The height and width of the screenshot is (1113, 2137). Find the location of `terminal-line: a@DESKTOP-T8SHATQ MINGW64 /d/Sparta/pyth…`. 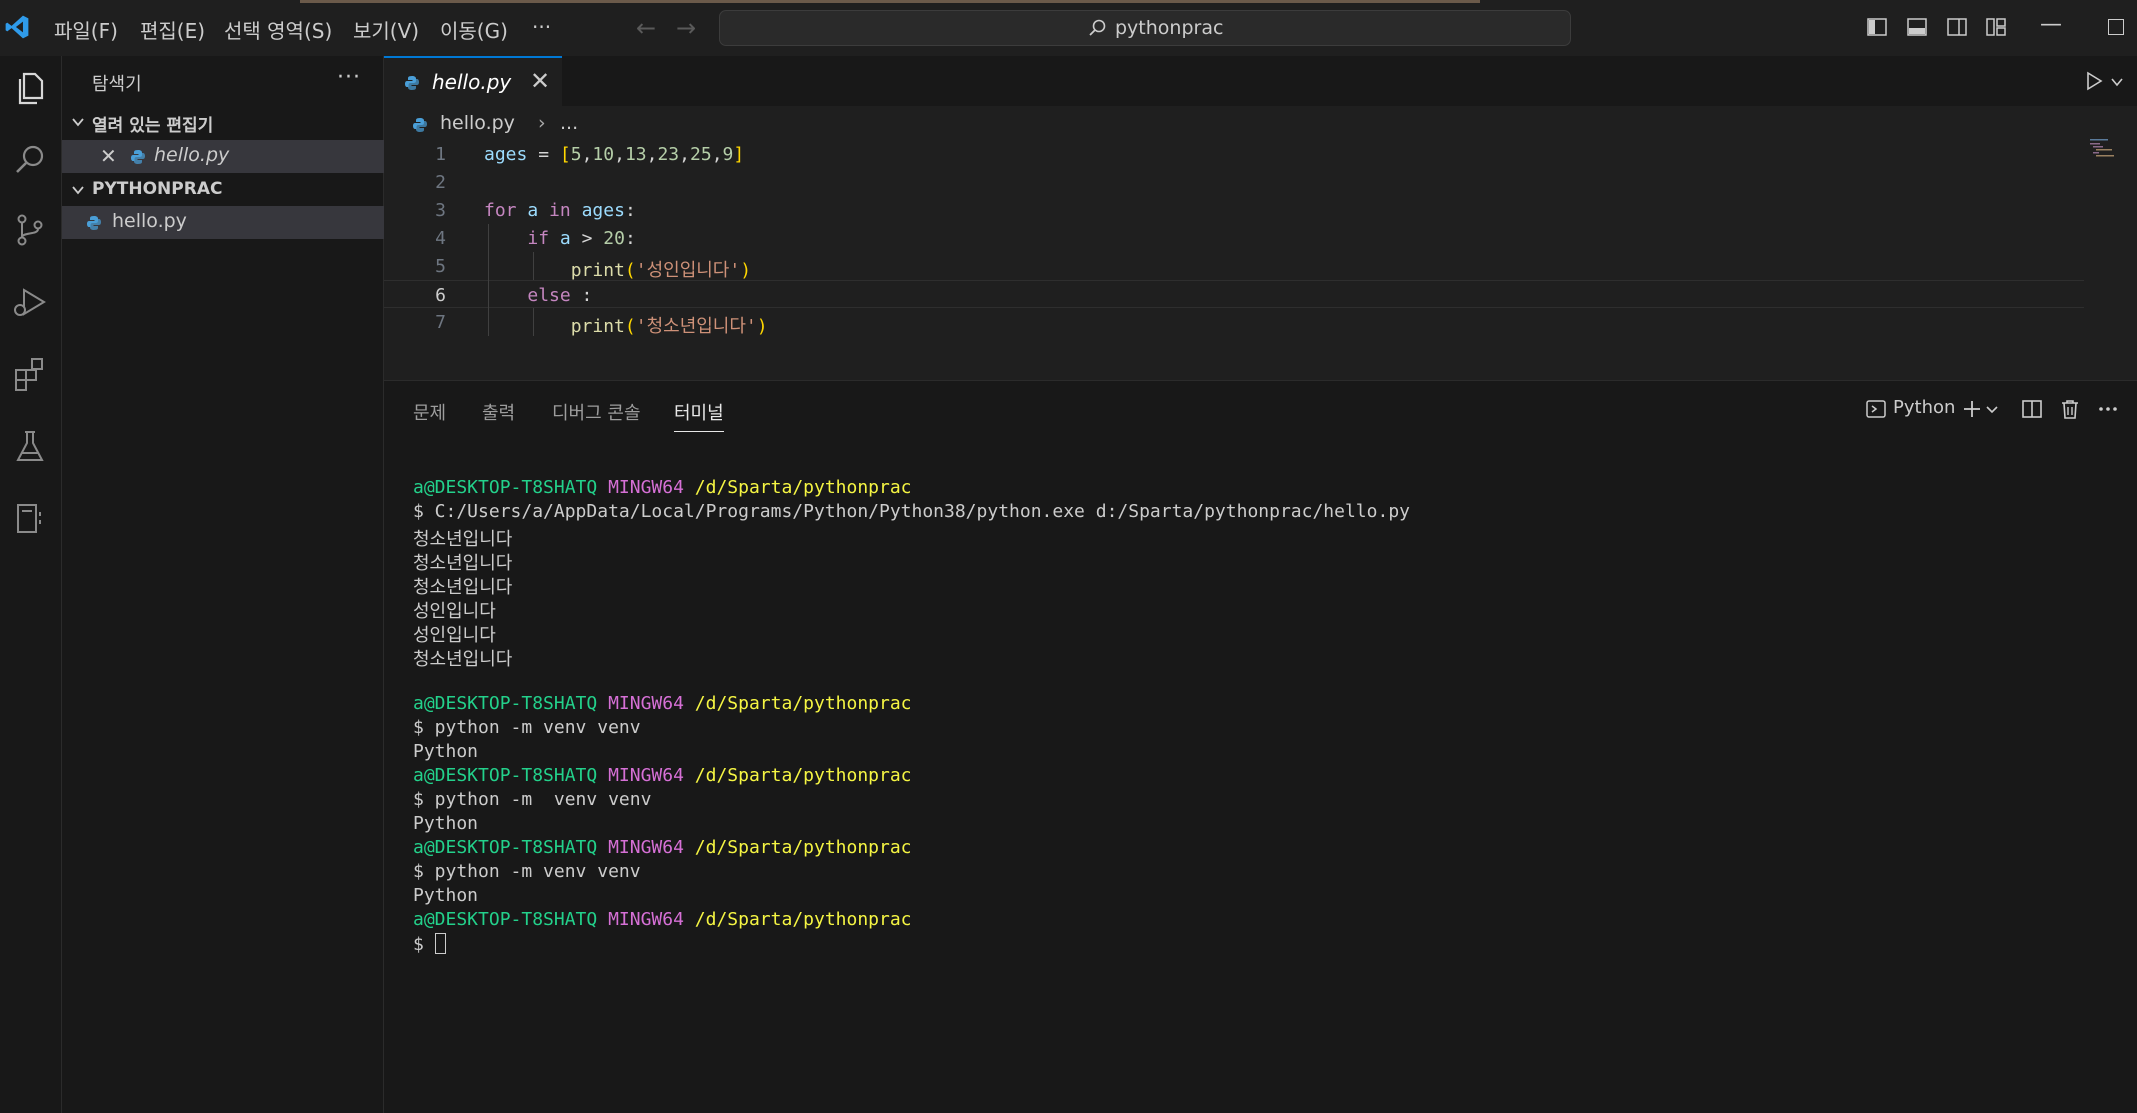

terminal-line: a@DESKTOP-T8SHATQ MINGW64 /d/Sparta/pyth… is located at coordinates (662, 489).